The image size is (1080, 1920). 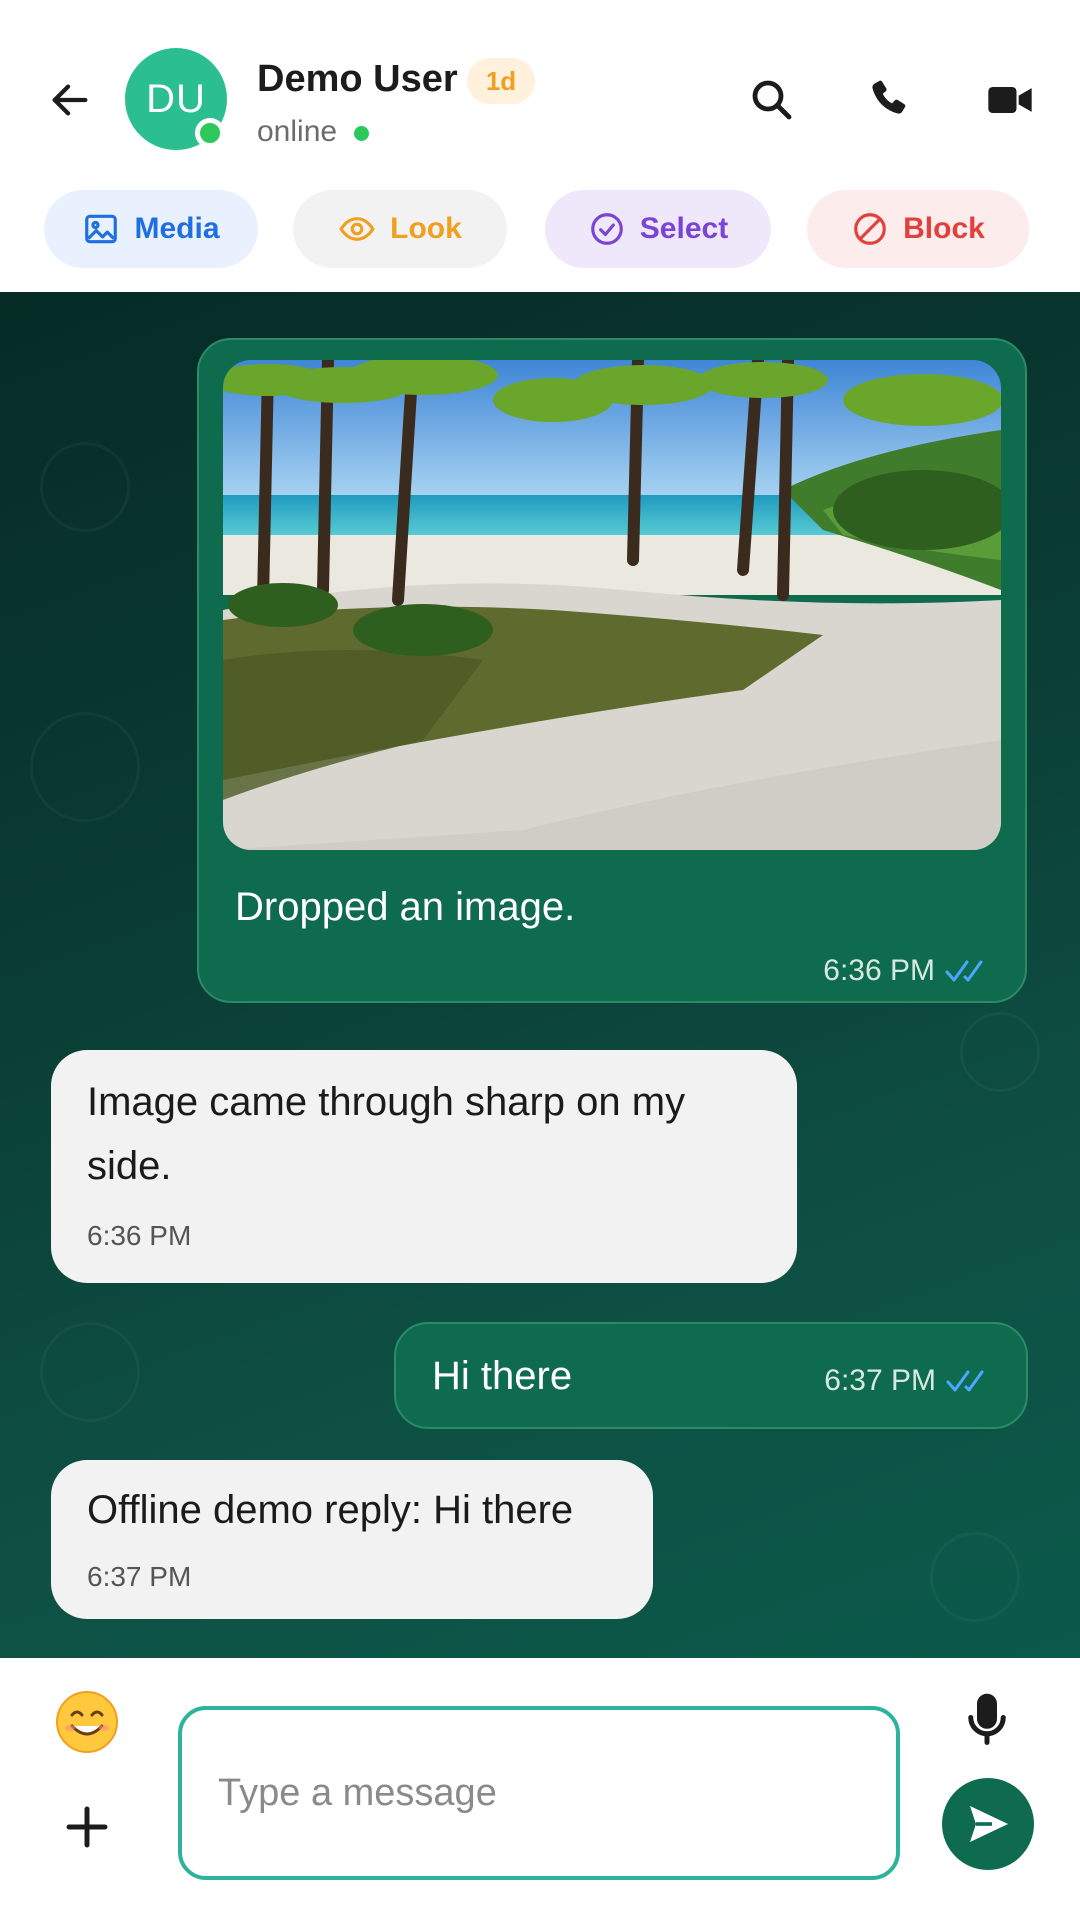 What do you see at coordinates (426, 228) in the screenshot?
I see `look-chip-label: Look` at bounding box center [426, 228].